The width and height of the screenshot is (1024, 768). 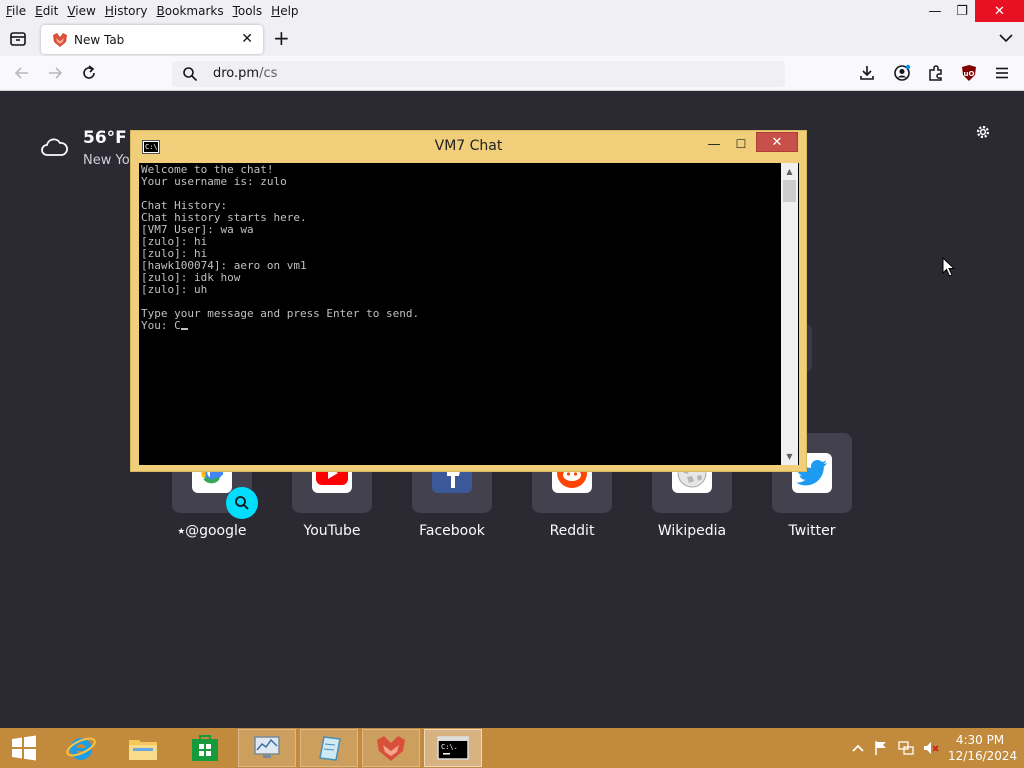 What do you see at coordinates (1006, 38) in the screenshot?
I see `chevron-down-icon` at bounding box center [1006, 38].